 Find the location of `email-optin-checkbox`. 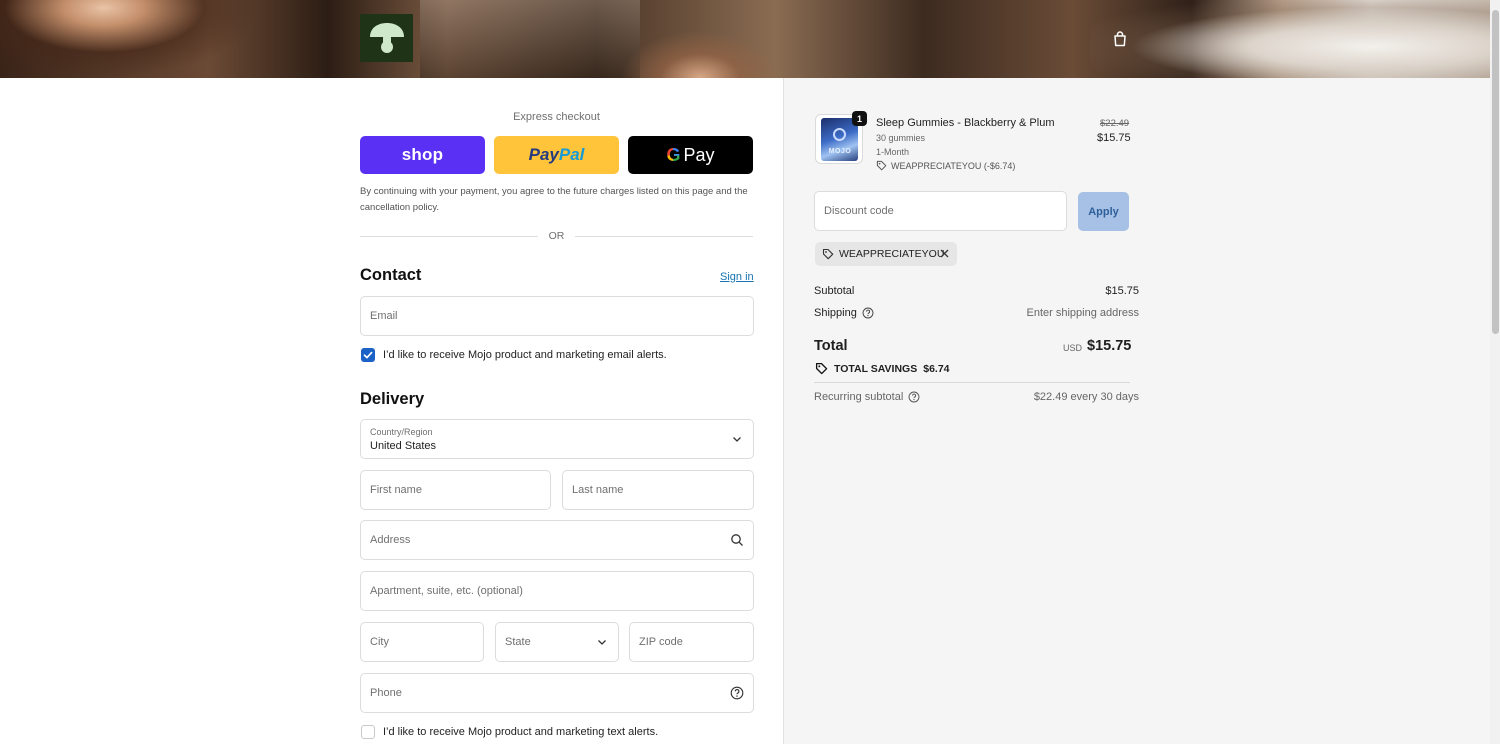

email-optin-checkbox is located at coordinates (368, 355).